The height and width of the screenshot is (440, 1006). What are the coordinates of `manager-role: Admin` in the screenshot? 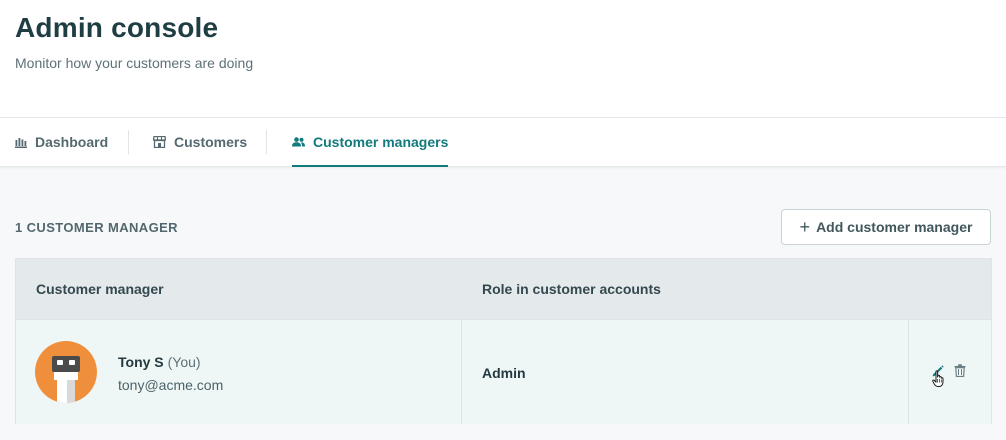 It's located at (504, 373).